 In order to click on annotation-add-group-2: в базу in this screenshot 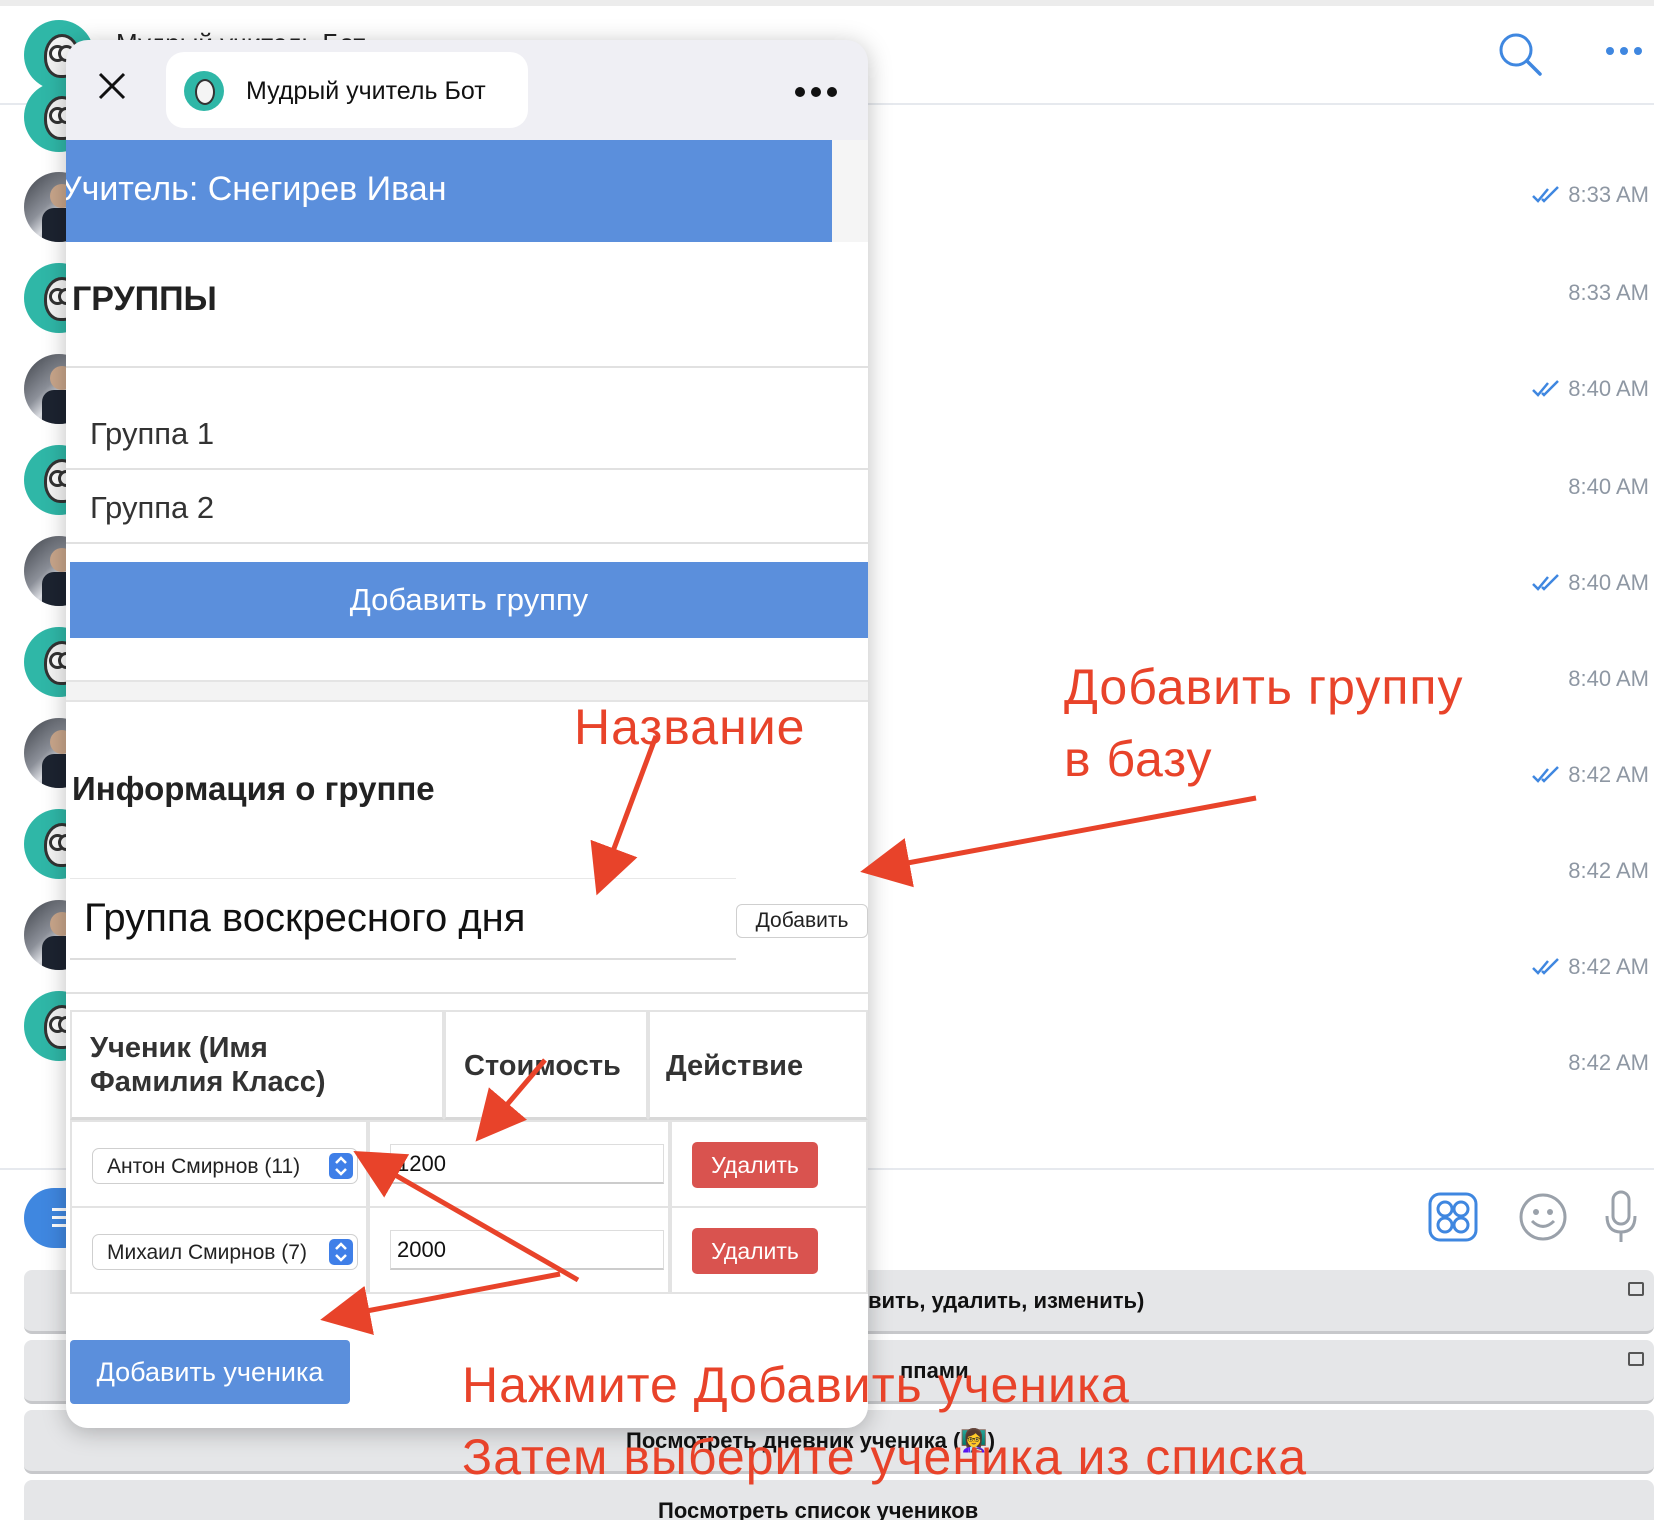, I will do `click(1138, 759)`.